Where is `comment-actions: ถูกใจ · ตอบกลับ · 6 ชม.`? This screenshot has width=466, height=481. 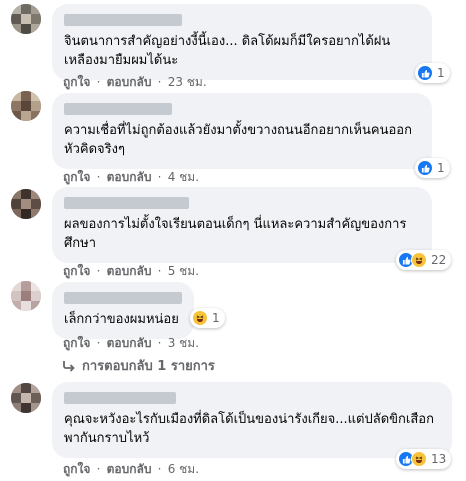
comment-actions: ถูกใจ · ตอบกลับ · 6 ชม. is located at coordinates (131, 469).